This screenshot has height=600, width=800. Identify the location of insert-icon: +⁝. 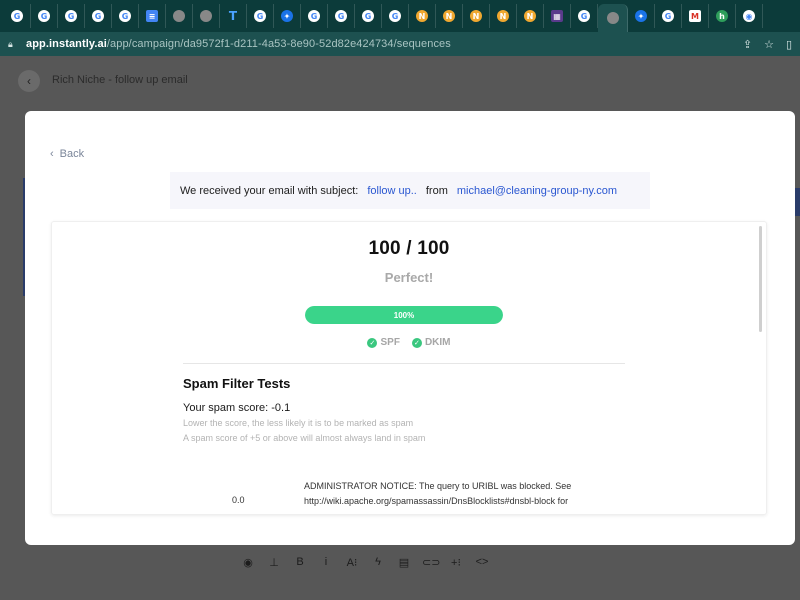
(456, 562).